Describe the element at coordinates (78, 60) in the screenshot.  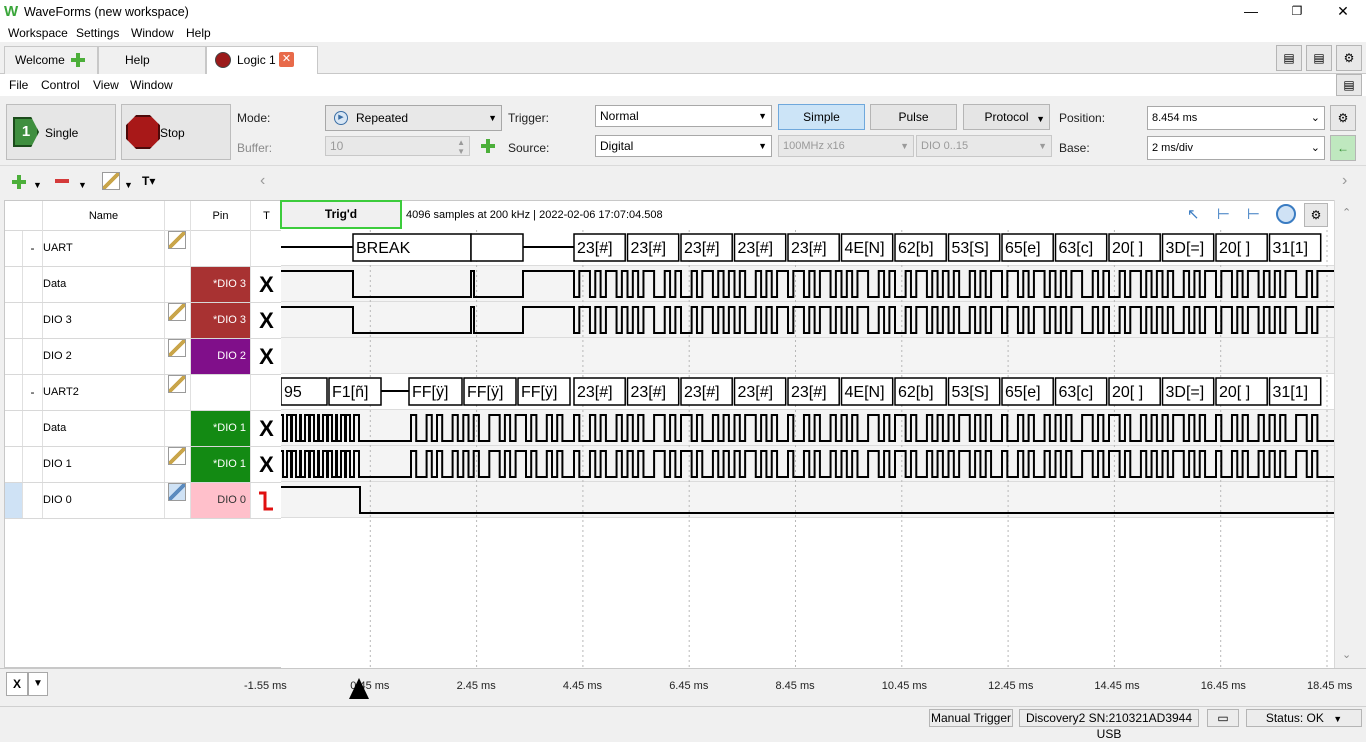
I see `add-tab-icon` at that location.